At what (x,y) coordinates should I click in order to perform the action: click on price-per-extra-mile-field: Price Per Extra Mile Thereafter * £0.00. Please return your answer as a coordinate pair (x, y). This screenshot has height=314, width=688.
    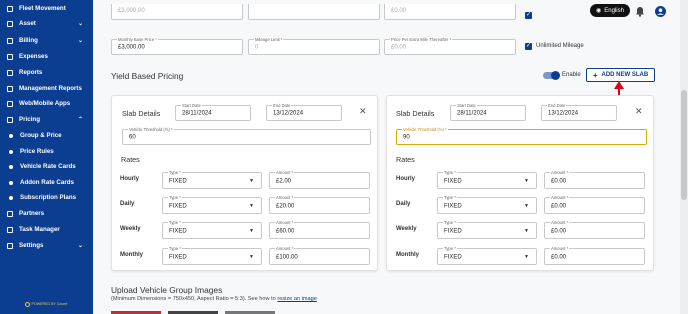
    Looking at the image, I should click on (450, 46).